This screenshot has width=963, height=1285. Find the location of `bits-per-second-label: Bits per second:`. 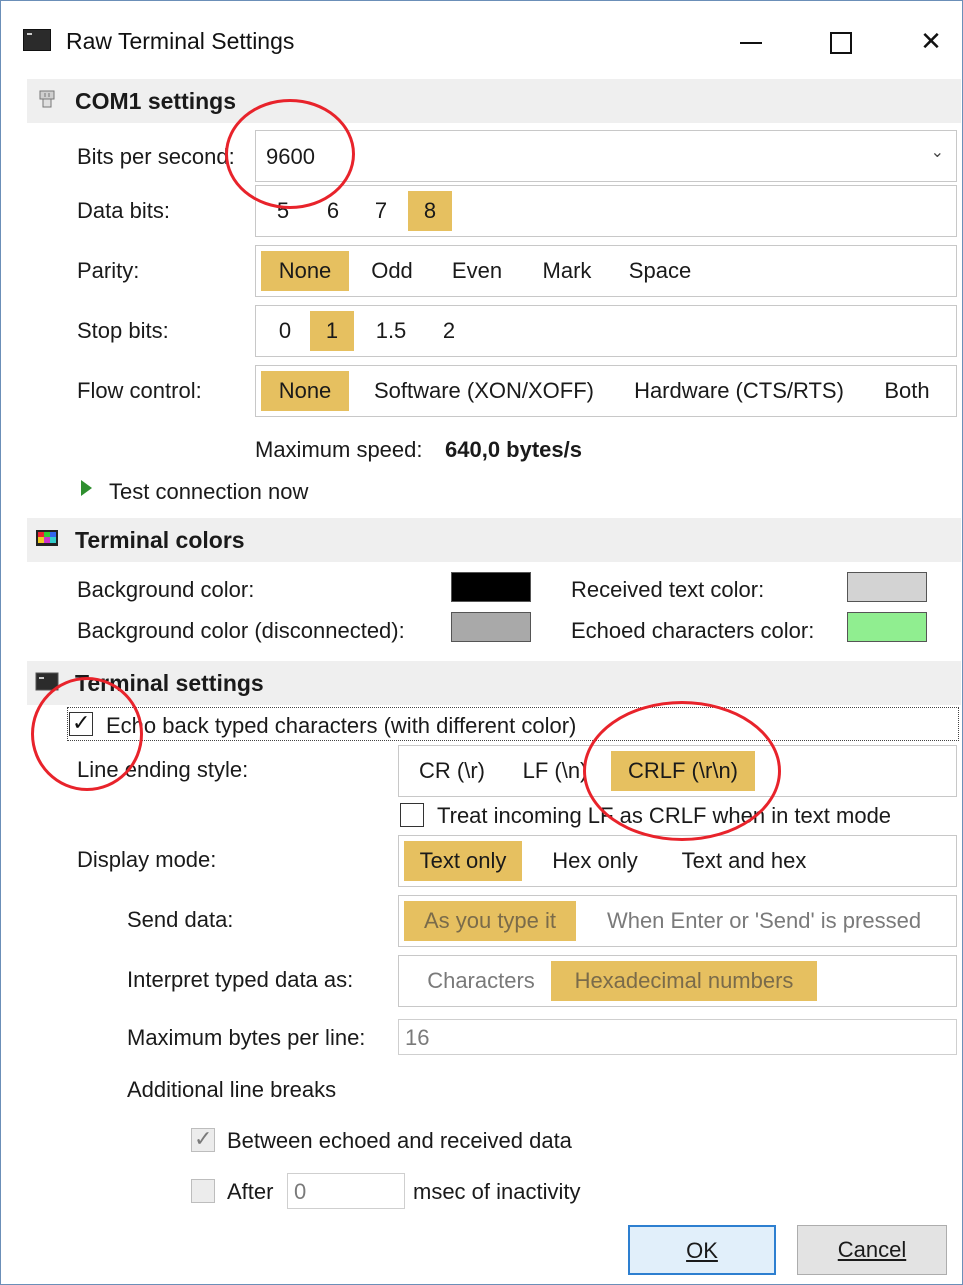

bits-per-second-label: Bits per second: is located at coordinates (156, 156).